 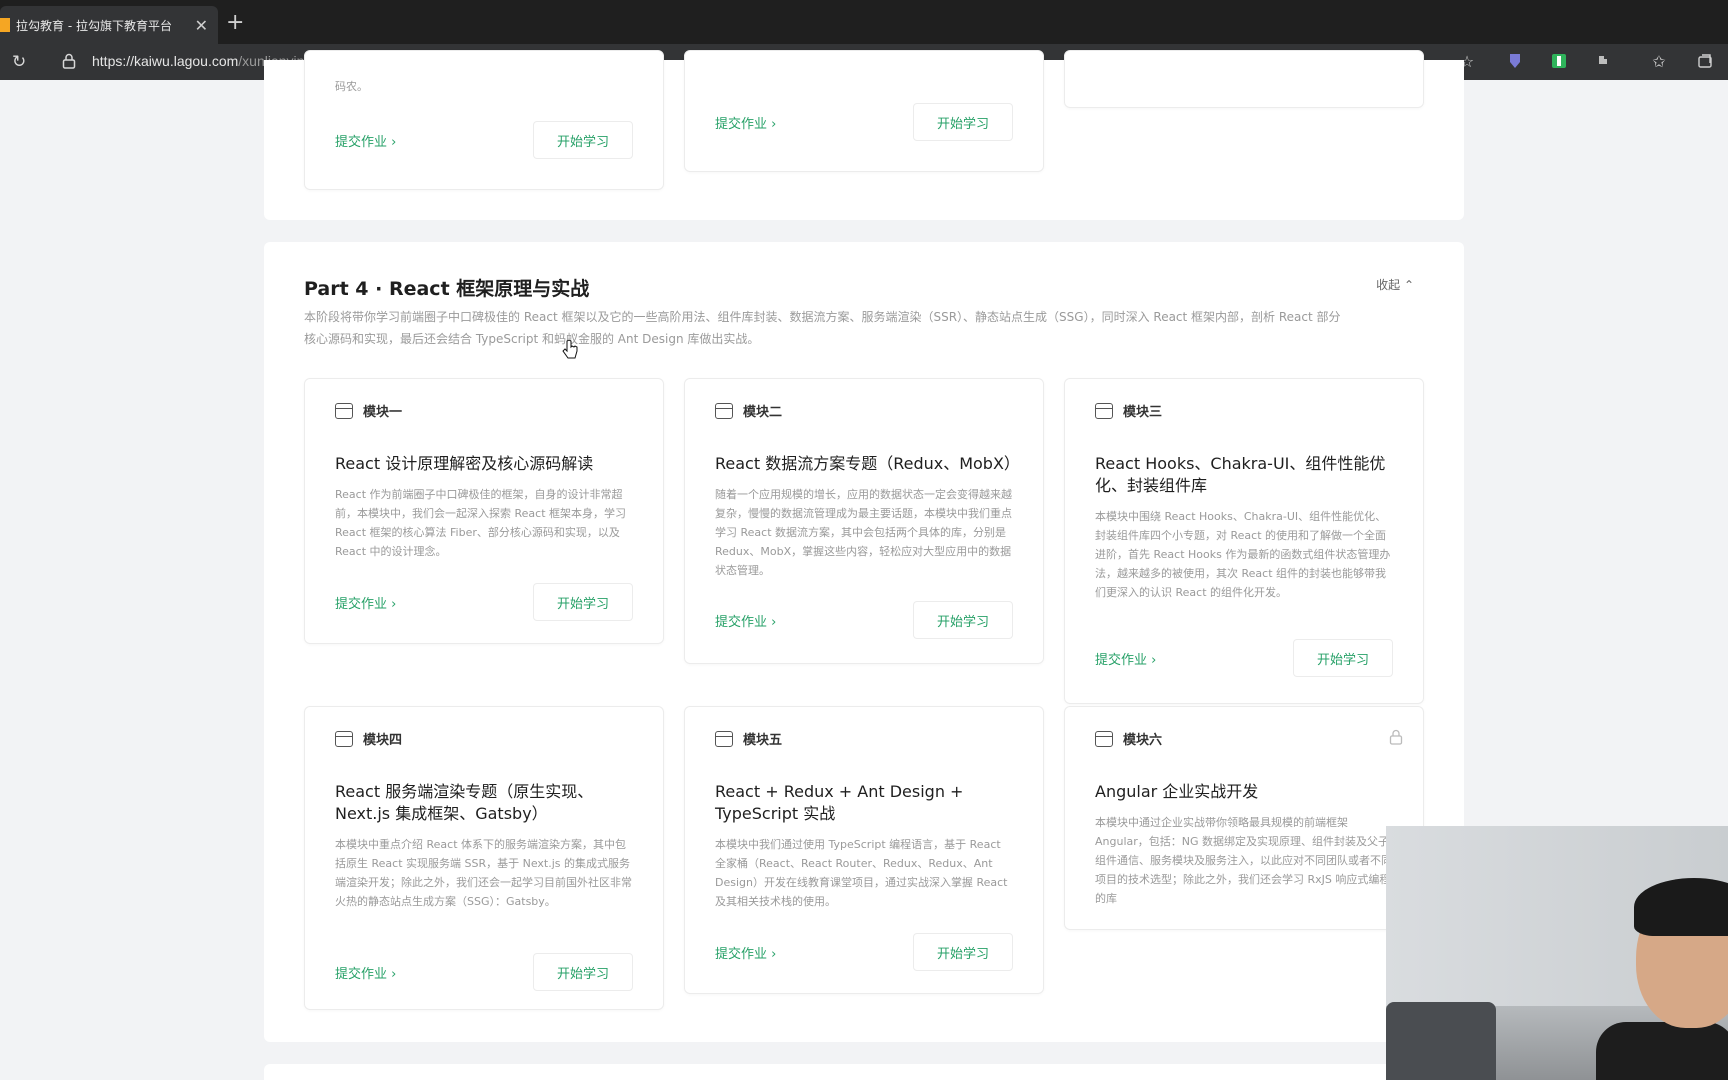 I want to click on site-favicon-icon, so click(x=5, y=25).